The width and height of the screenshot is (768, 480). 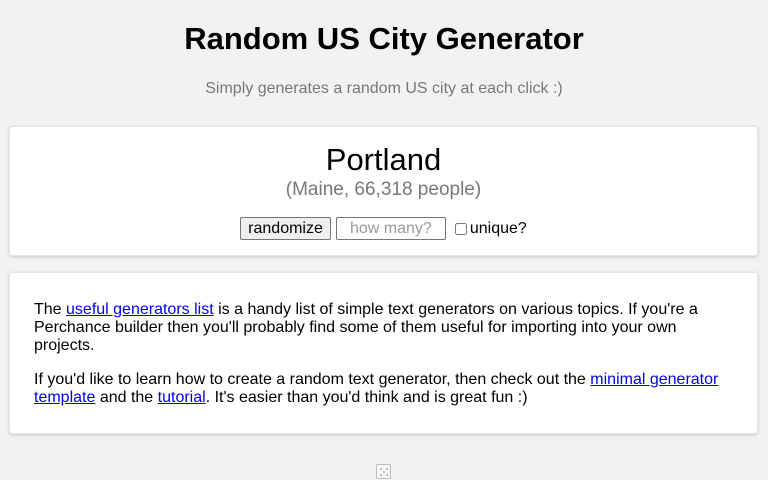 What do you see at coordinates (50, 309) in the screenshot?
I see `info-text-span: The` at bounding box center [50, 309].